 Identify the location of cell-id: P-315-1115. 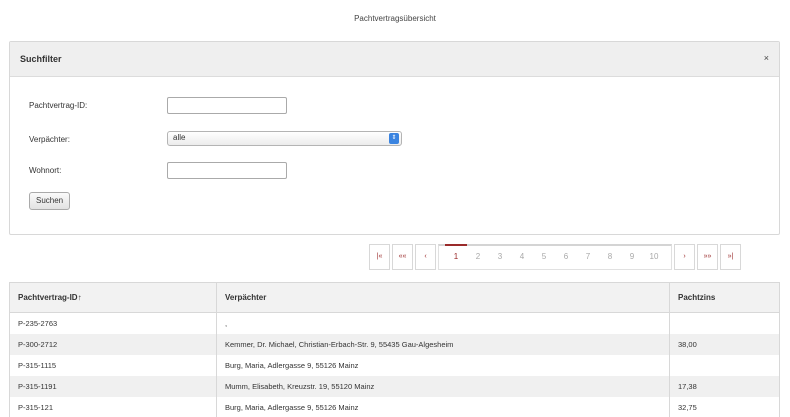
(113, 365).